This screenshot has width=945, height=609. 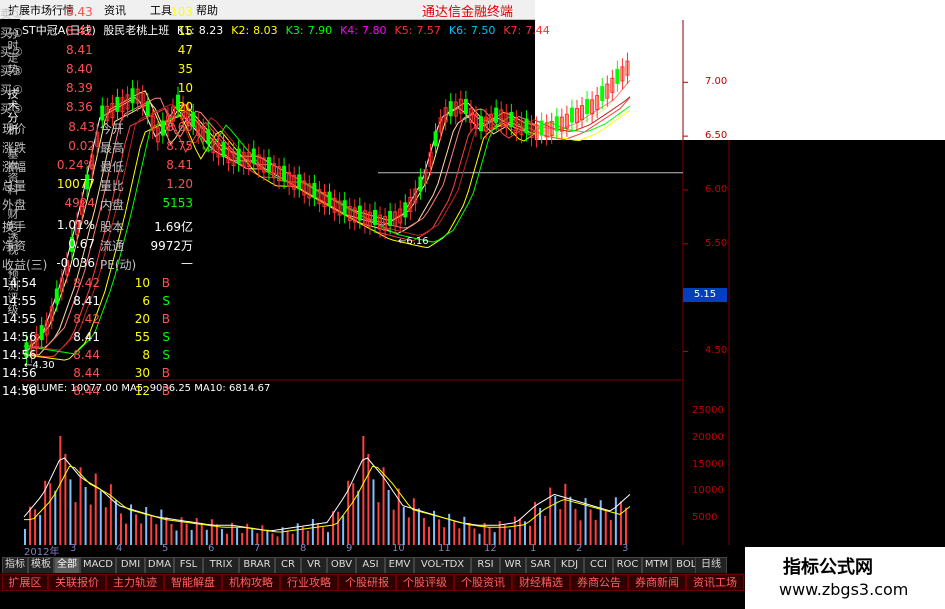 I want to click on extension-tab: 行业攻略, so click(x=309, y=582).